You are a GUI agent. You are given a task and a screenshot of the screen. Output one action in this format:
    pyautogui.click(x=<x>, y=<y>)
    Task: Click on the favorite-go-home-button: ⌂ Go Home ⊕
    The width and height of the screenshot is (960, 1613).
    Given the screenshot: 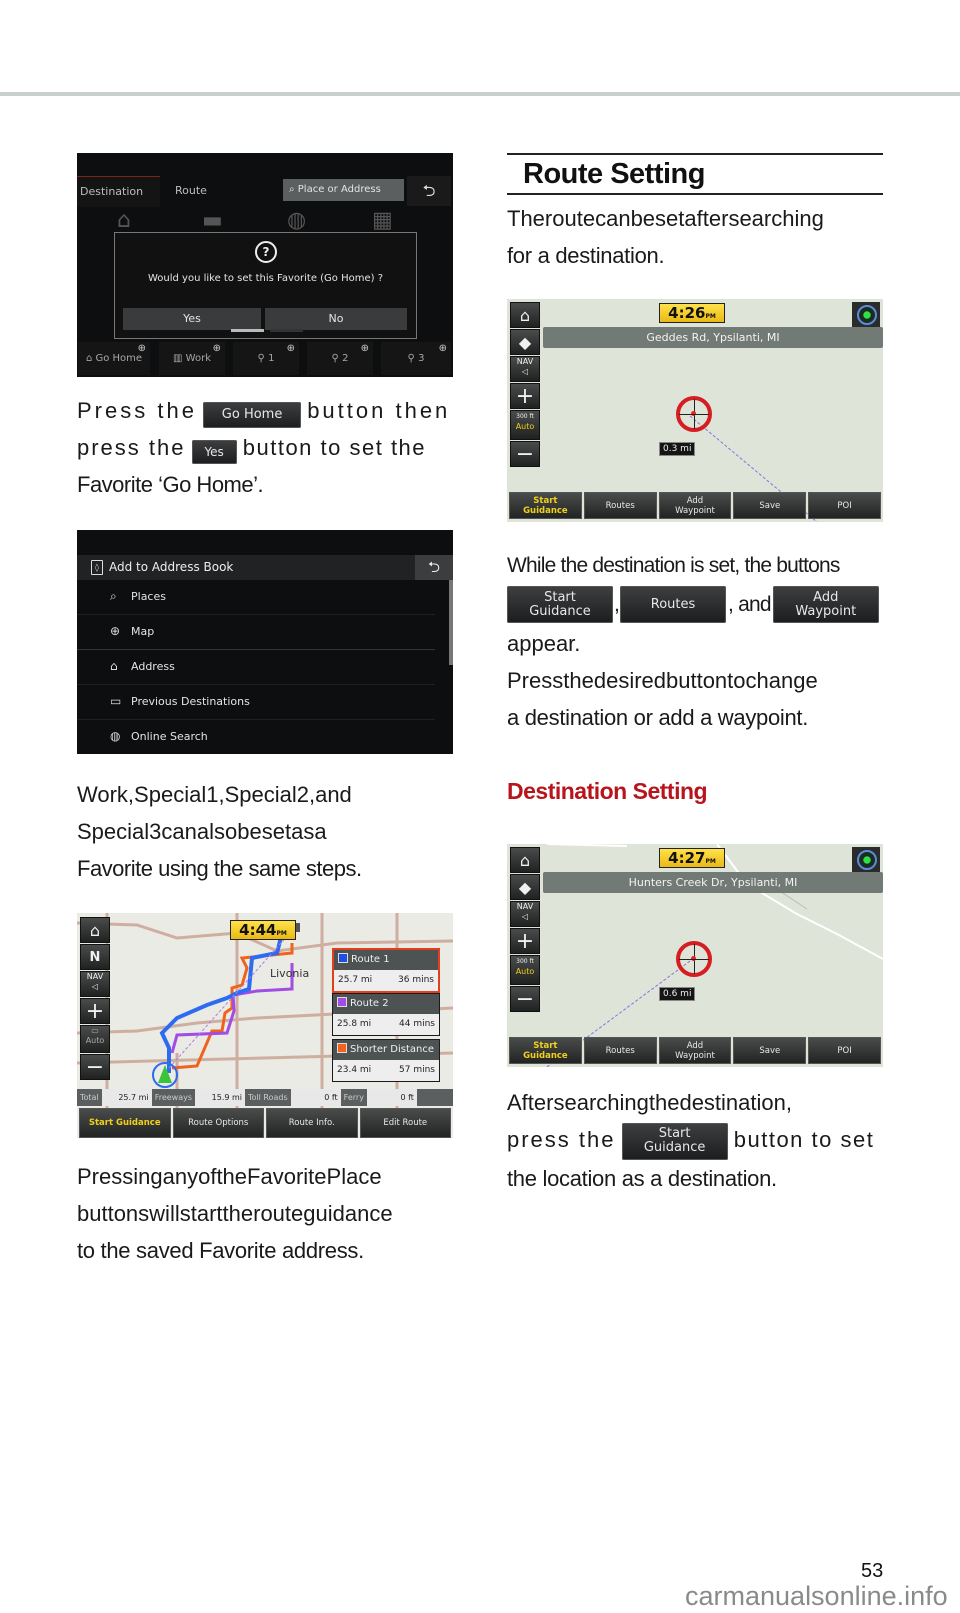 What is the action you would take?
    pyautogui.click(x=114, y=358)
    